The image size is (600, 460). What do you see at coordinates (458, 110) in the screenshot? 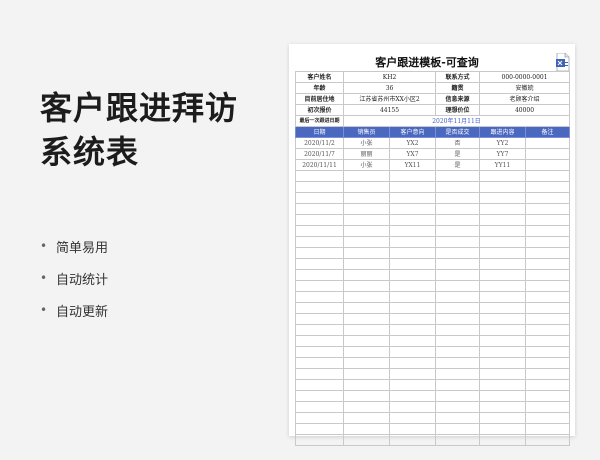
I see `info-label: 理想价位` at bounding box center [458, 110].